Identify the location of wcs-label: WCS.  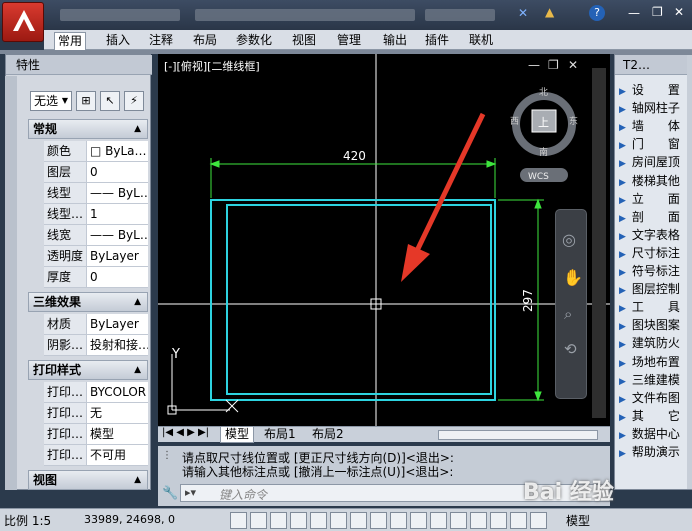
(538, 177).